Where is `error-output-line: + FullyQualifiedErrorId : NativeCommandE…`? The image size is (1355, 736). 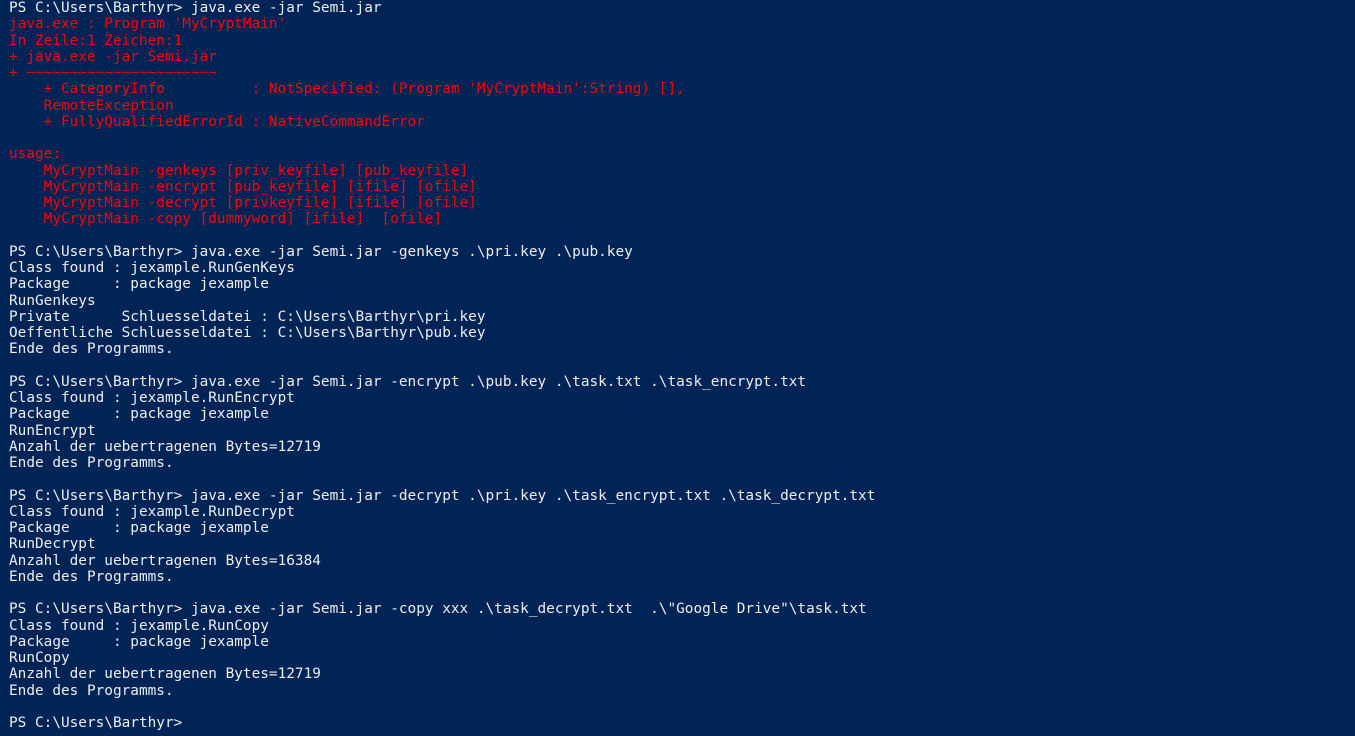
error-output-line: + FullyQualifiedErrorId : NativeCommandE… is located at coordinates (217, 121).